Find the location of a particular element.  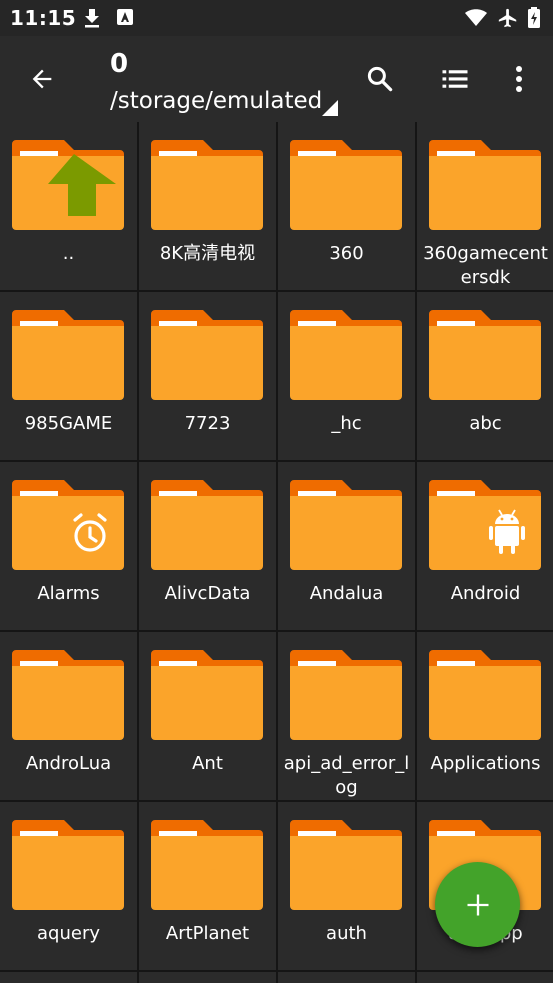

battery-charging-icon is located at coordinates (534, 20).